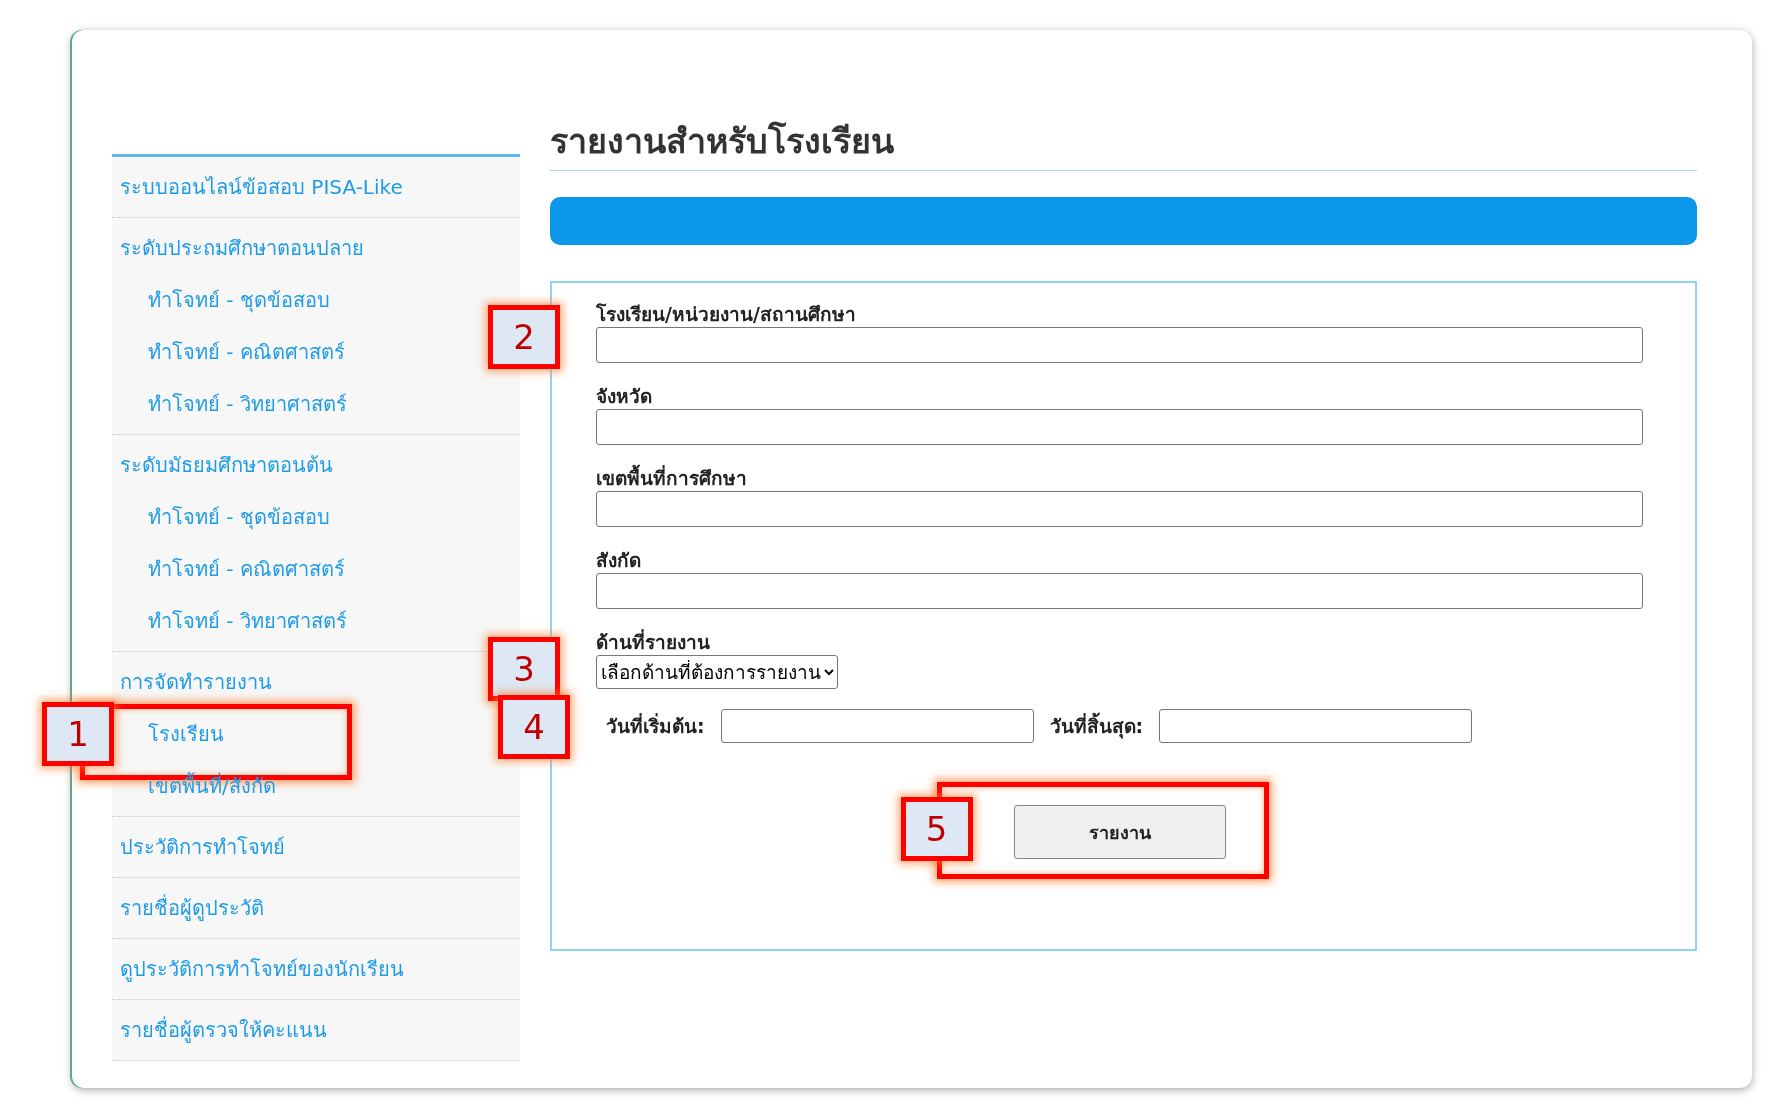  I want to click on page-title: รายงานสำหรับโรงเรียน, so click(1123, 142).